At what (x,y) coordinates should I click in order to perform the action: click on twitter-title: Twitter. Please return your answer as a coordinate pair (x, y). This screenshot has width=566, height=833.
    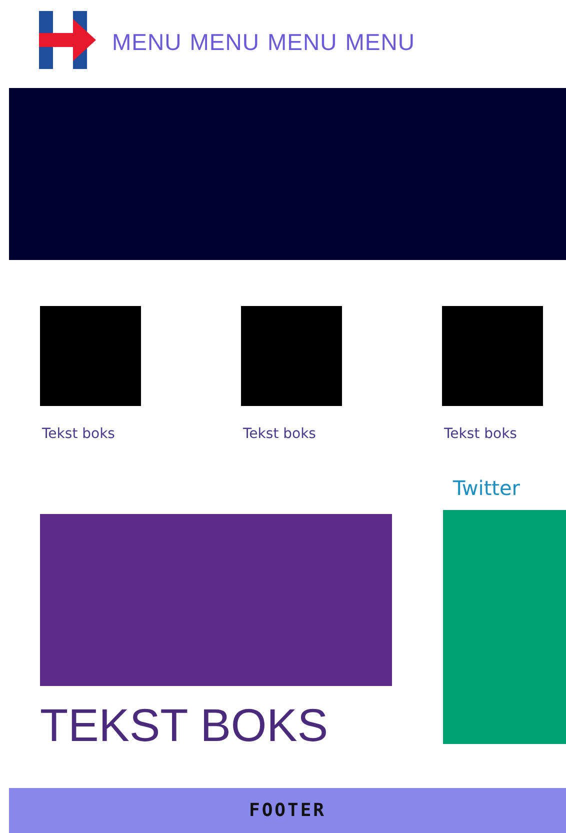
    Looking at the image, I should click on (487, 488).